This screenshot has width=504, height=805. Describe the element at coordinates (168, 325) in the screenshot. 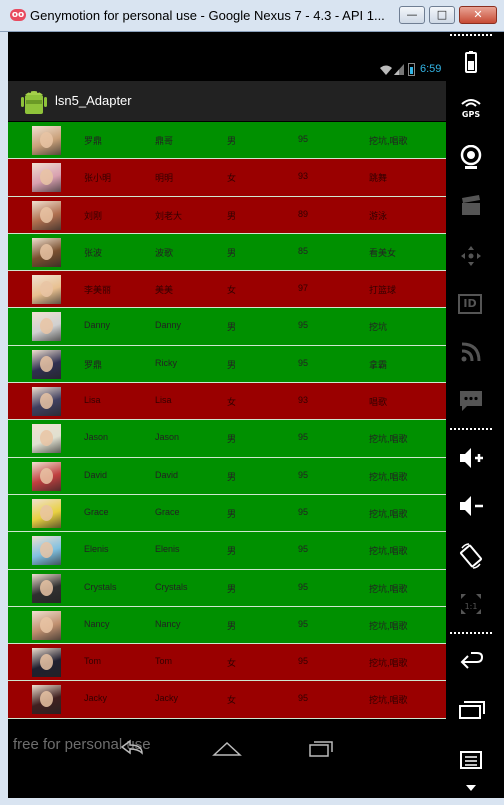

I see `nickname-cell: Danny` at that location.